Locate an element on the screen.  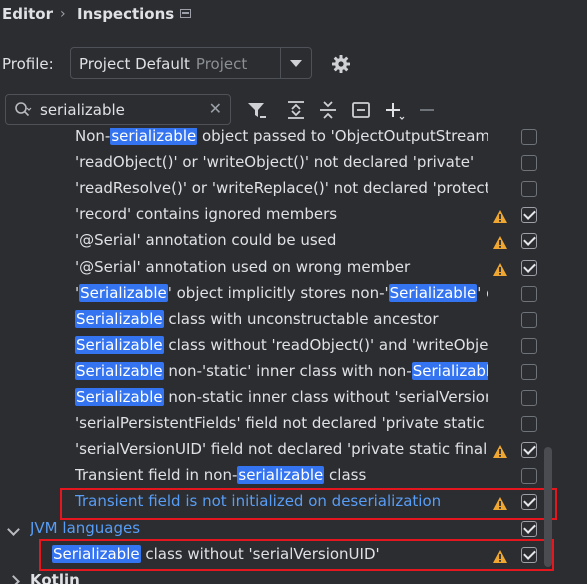
search-field: ✕ is located at coordinates (118, 109).